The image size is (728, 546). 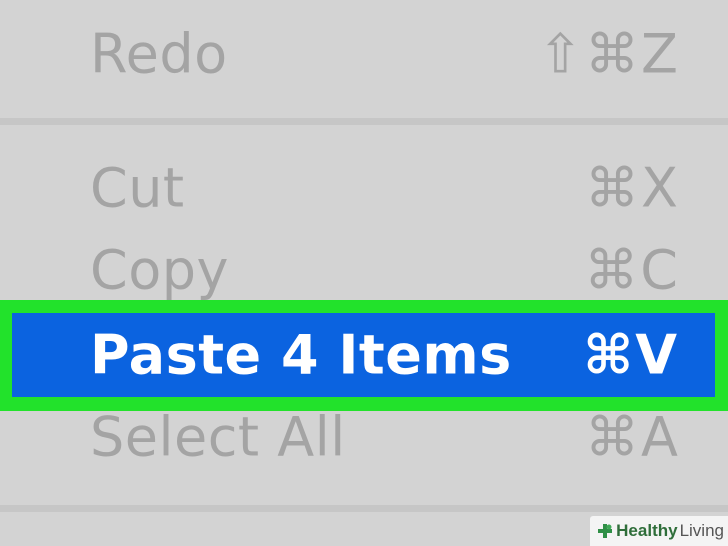 What do you see at coordinates (159, 270) in the screenshot?
I see `menu-item-label: Copy` at bounding box center [159, 270].